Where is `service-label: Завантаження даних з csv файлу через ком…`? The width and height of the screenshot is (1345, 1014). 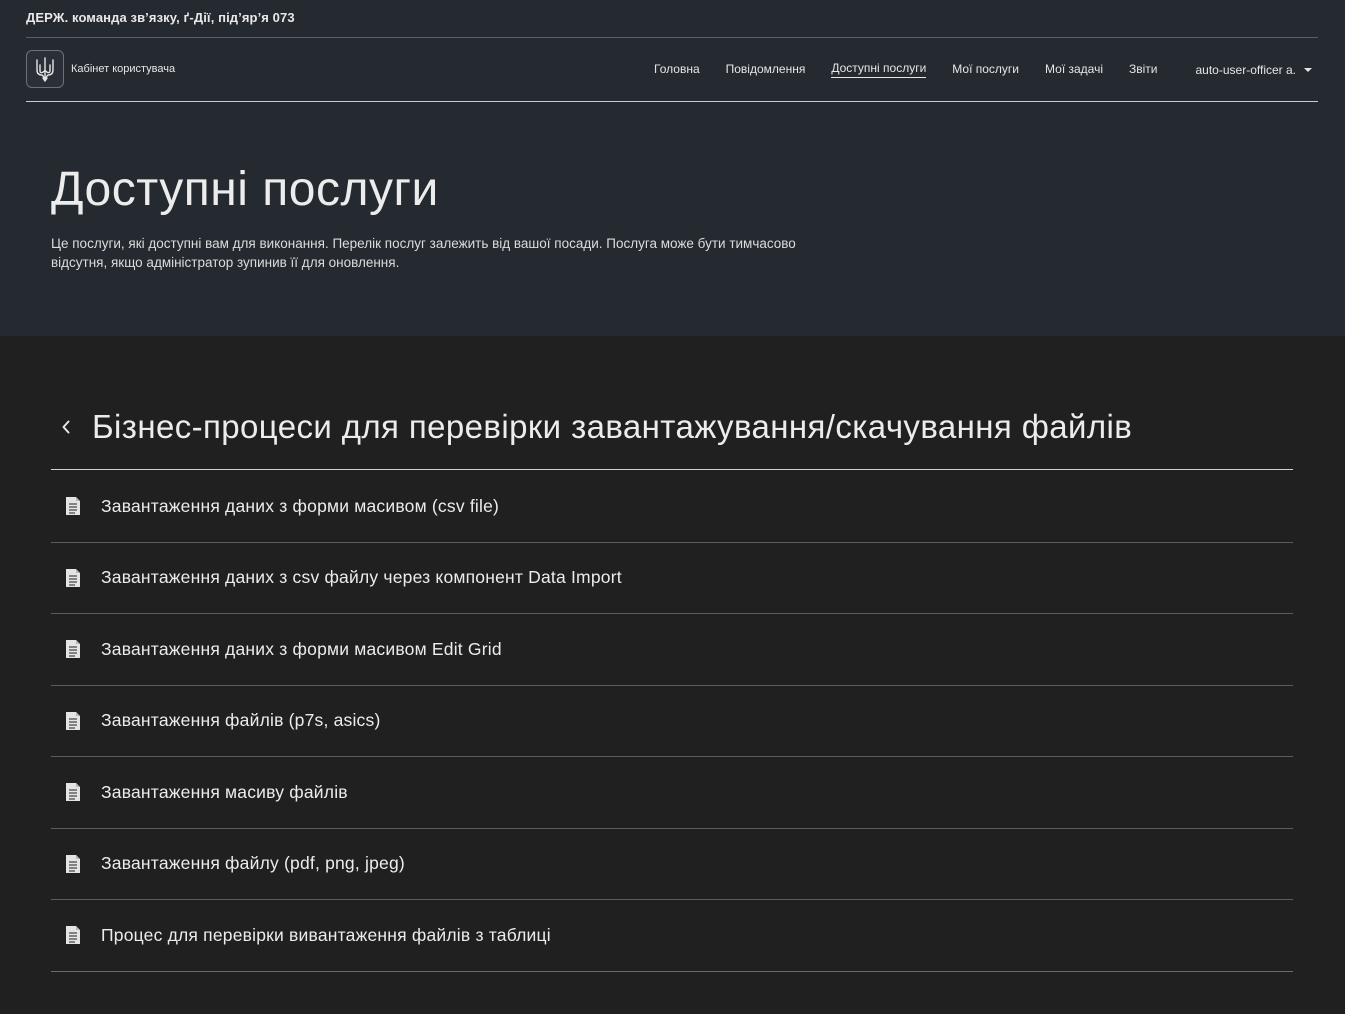
service-label: Завантаження даних з csv файлу через ком… is located at coordinates (361, 577).